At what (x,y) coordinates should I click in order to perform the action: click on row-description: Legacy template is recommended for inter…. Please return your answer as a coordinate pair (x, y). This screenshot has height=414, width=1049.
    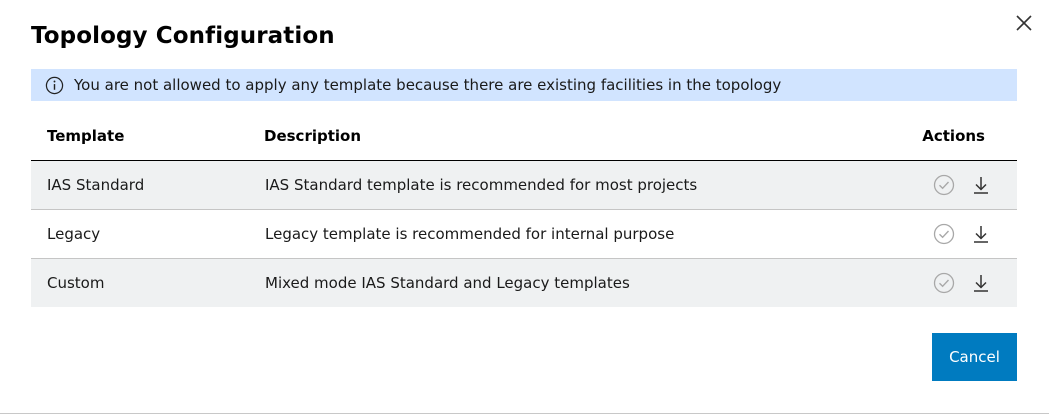
    Looking at the image, I should click on (470, 234).